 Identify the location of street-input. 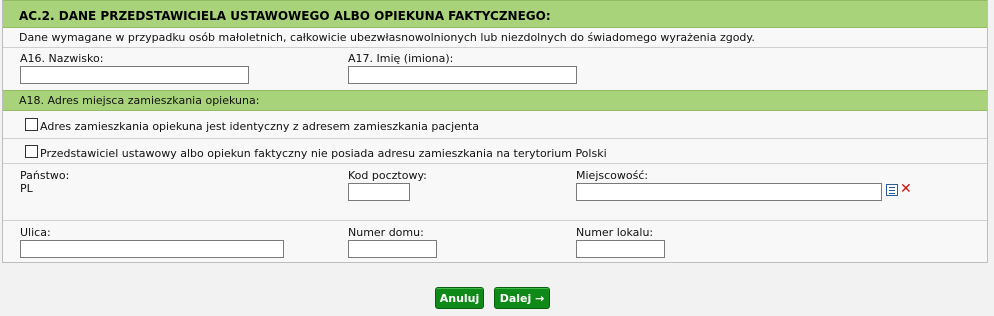
(152, 249).